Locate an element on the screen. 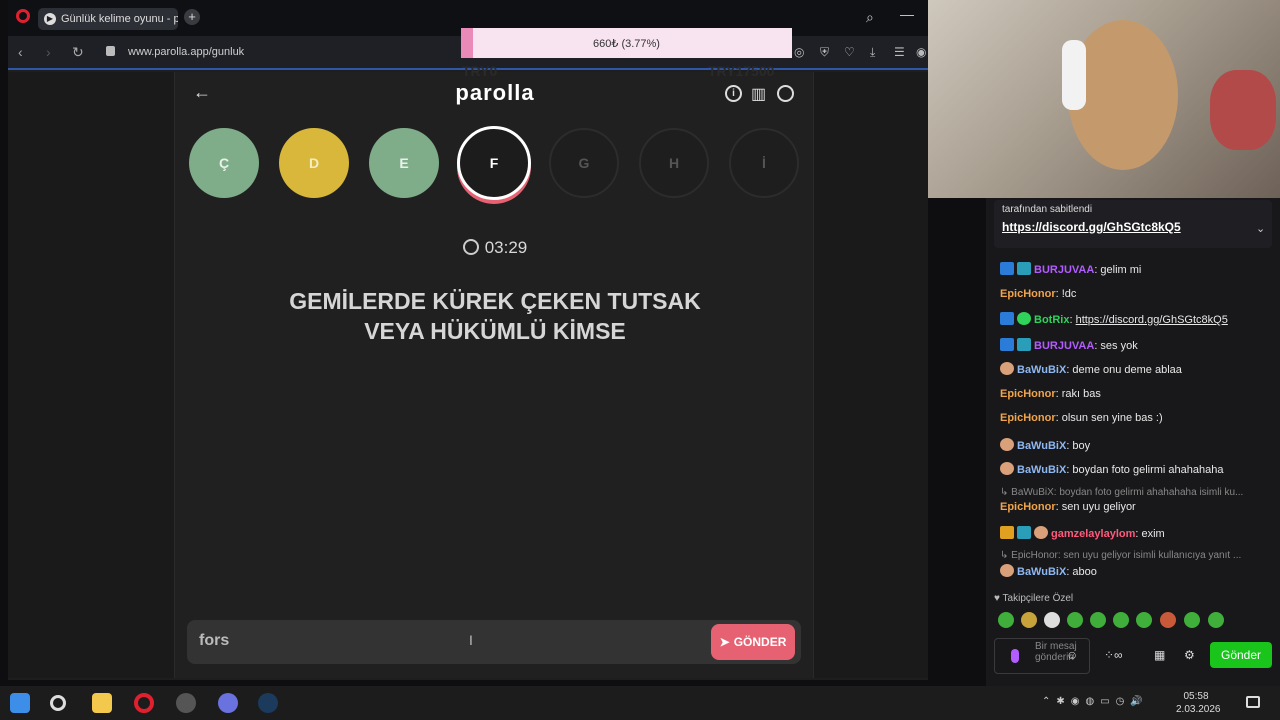 The height and width of the screenshot is (720, 1280). windows-start-icon is located at coordinates (20, 703).